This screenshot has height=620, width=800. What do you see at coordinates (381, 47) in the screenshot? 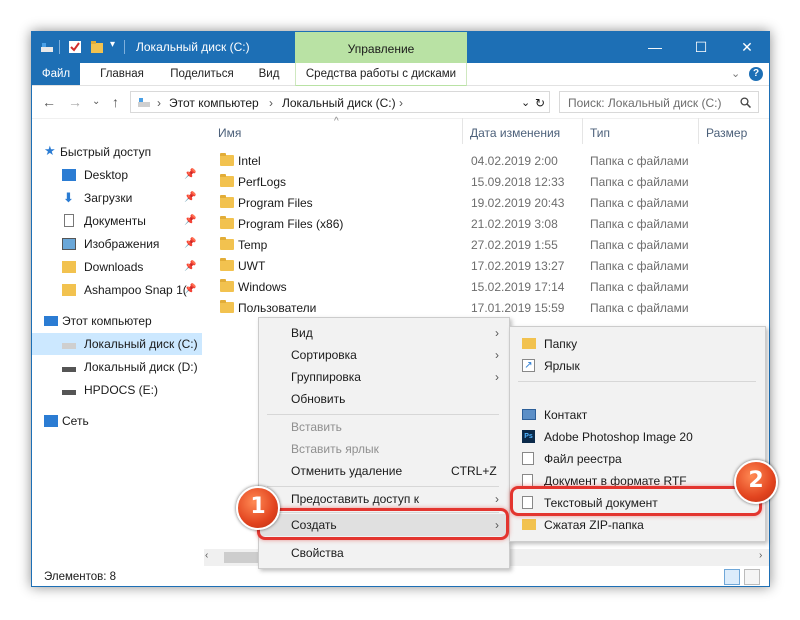
I see `context-tab-manage: Управление` at bounding box center [381, 47].